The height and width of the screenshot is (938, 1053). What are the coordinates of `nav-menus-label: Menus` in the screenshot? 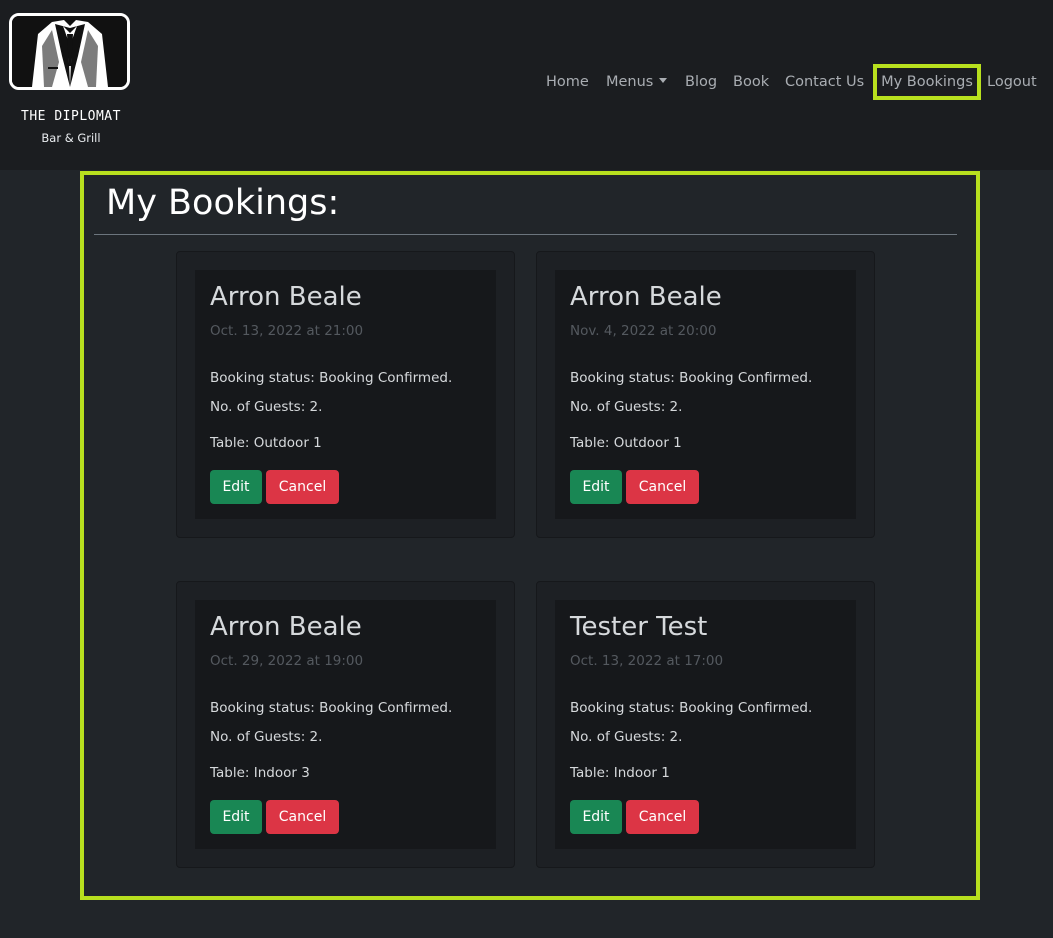 It's located at (630, 82).